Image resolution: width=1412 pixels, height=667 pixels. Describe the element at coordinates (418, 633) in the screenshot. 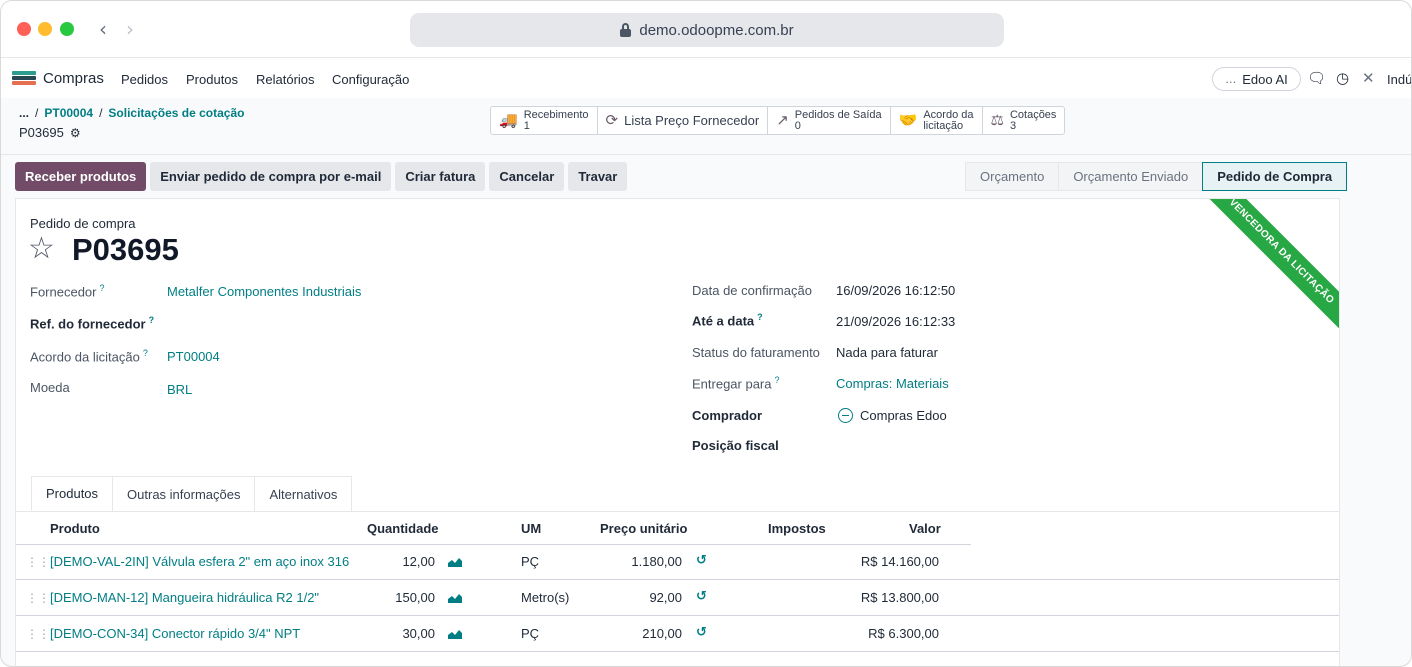

I see `row-quantity: 30,00` at that location.